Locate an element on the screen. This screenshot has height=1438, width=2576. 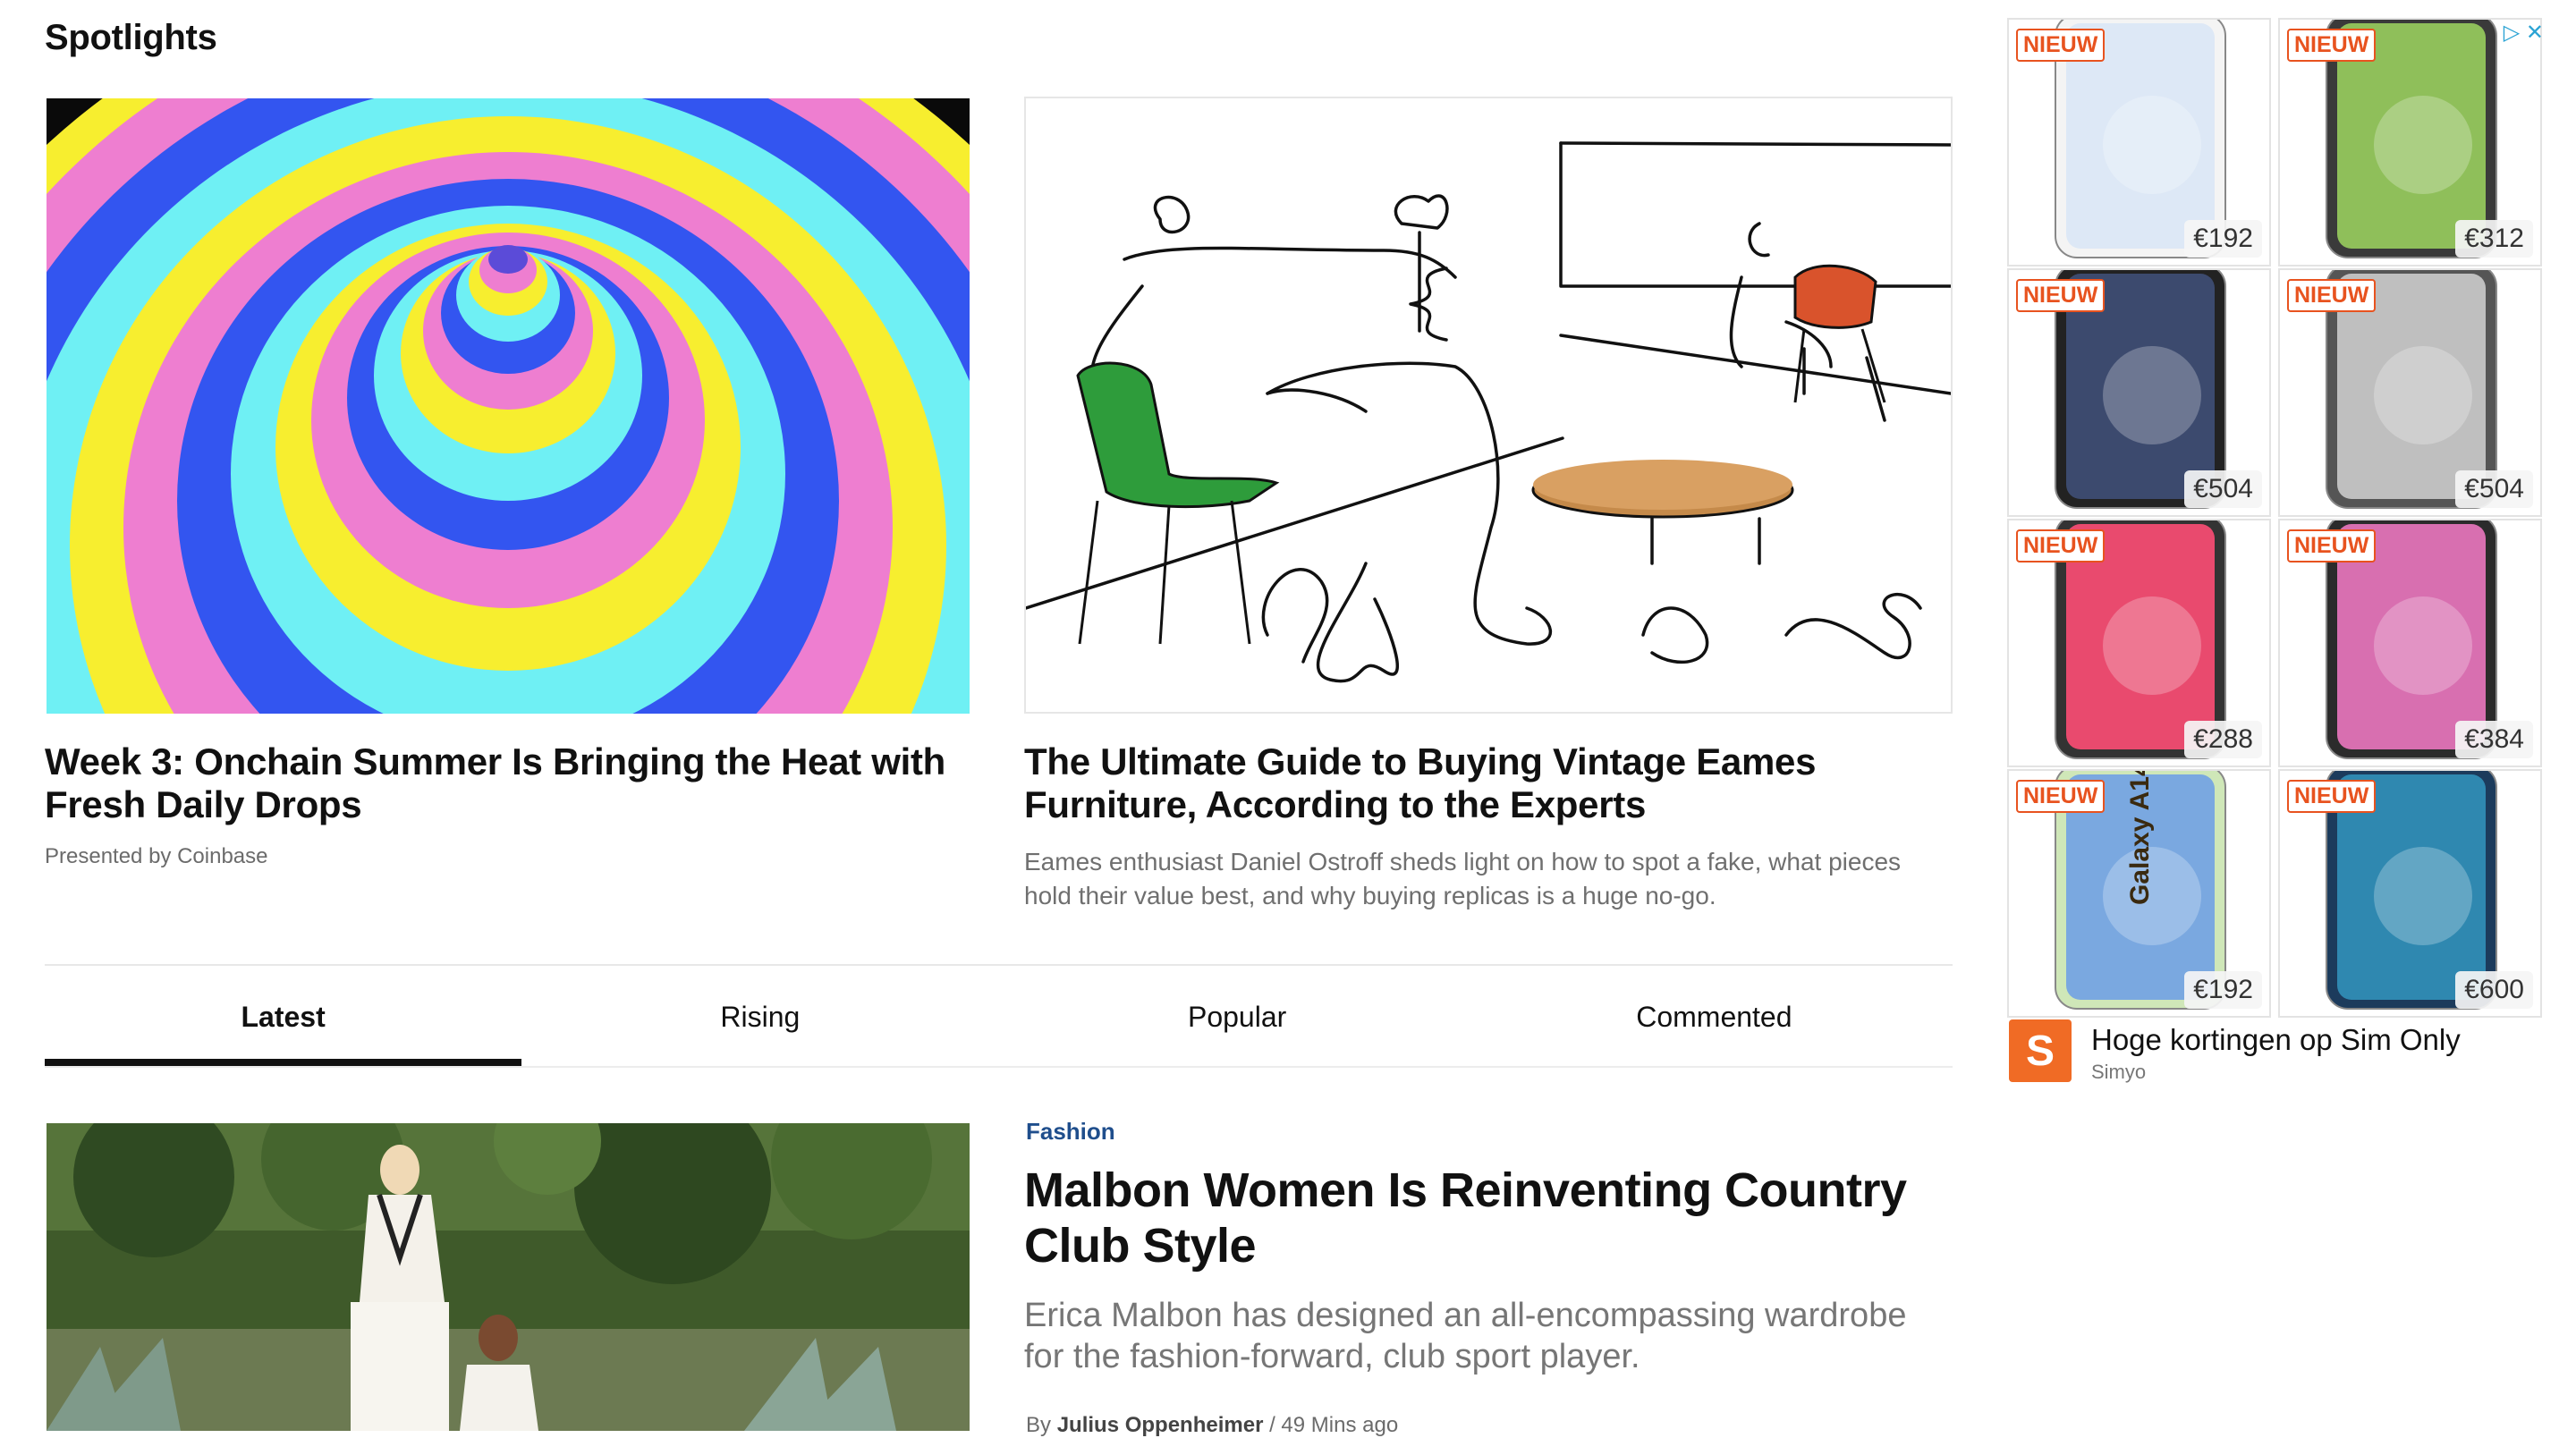
ad-sponsor: Simyo is located at coordinates (2119, 1072).